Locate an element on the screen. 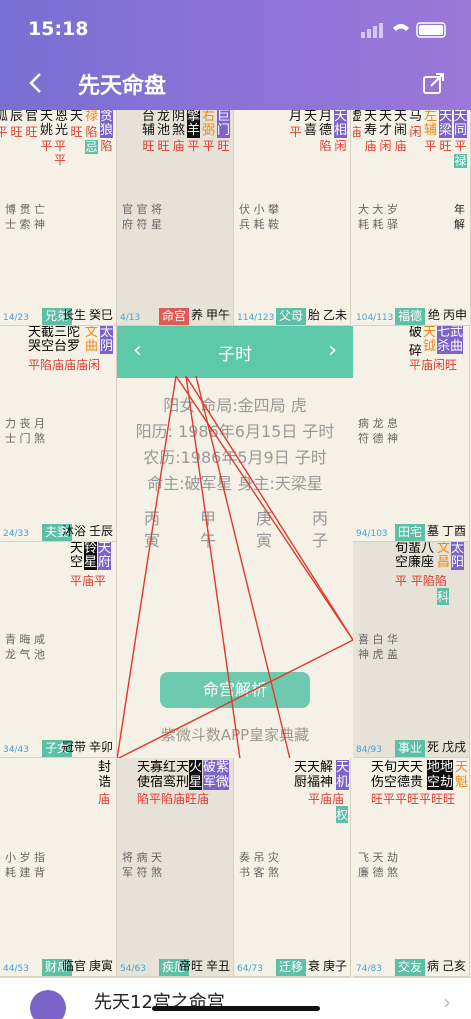  star: 月德陷 is located at coordinates (325, 131).